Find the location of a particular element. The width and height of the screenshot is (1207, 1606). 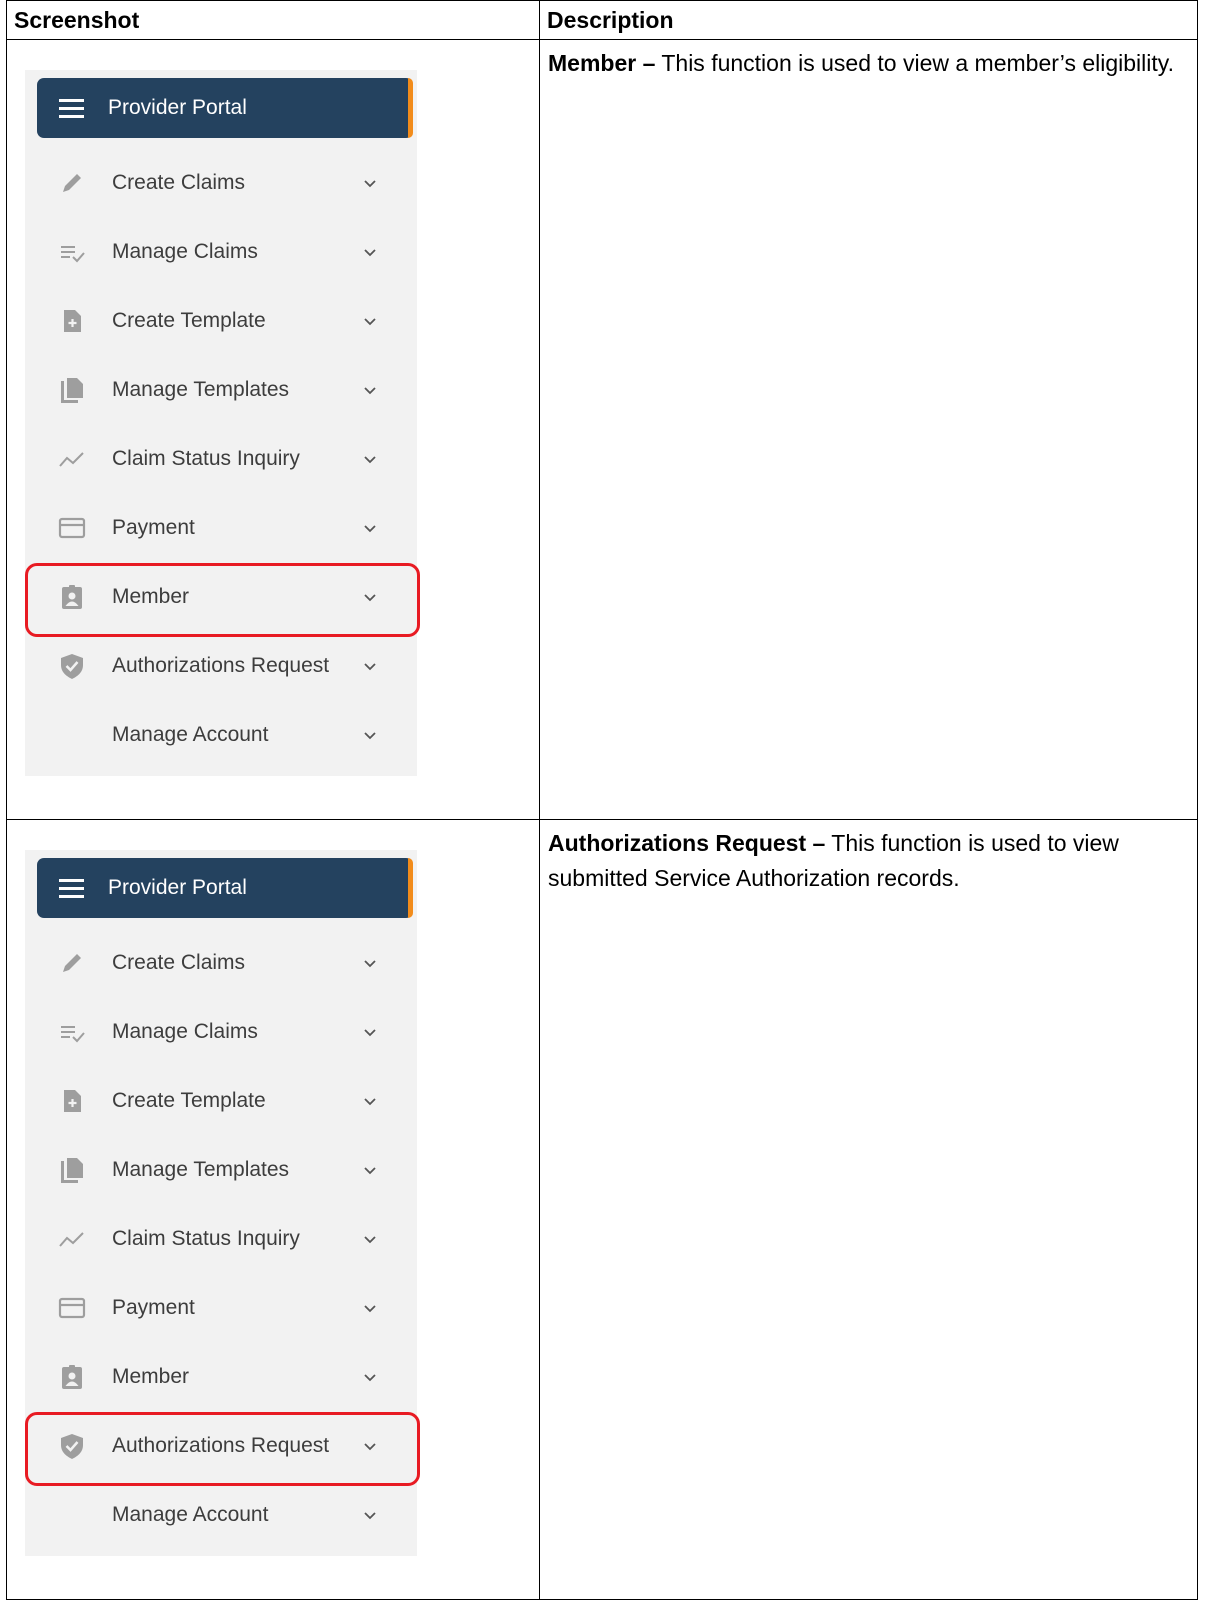

description-title: Authorizations Request – is located at coordinates (687, 843).